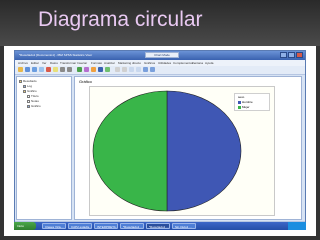 The width and height of the screenshot is (320, 240). What do you see at coordinates (160, 238) in the screenshot?
I see `slide-border-bottom` at bounding box center [160, 238].